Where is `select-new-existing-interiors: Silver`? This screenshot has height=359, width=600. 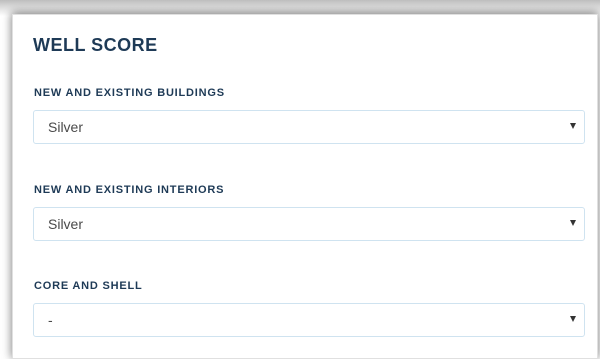
select-new-existing-interiors: Silver is located at coordinates (309, 224).